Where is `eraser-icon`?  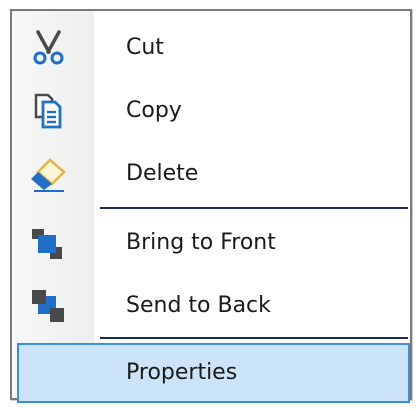 eraser-icon is located at coordinates (48, 174).